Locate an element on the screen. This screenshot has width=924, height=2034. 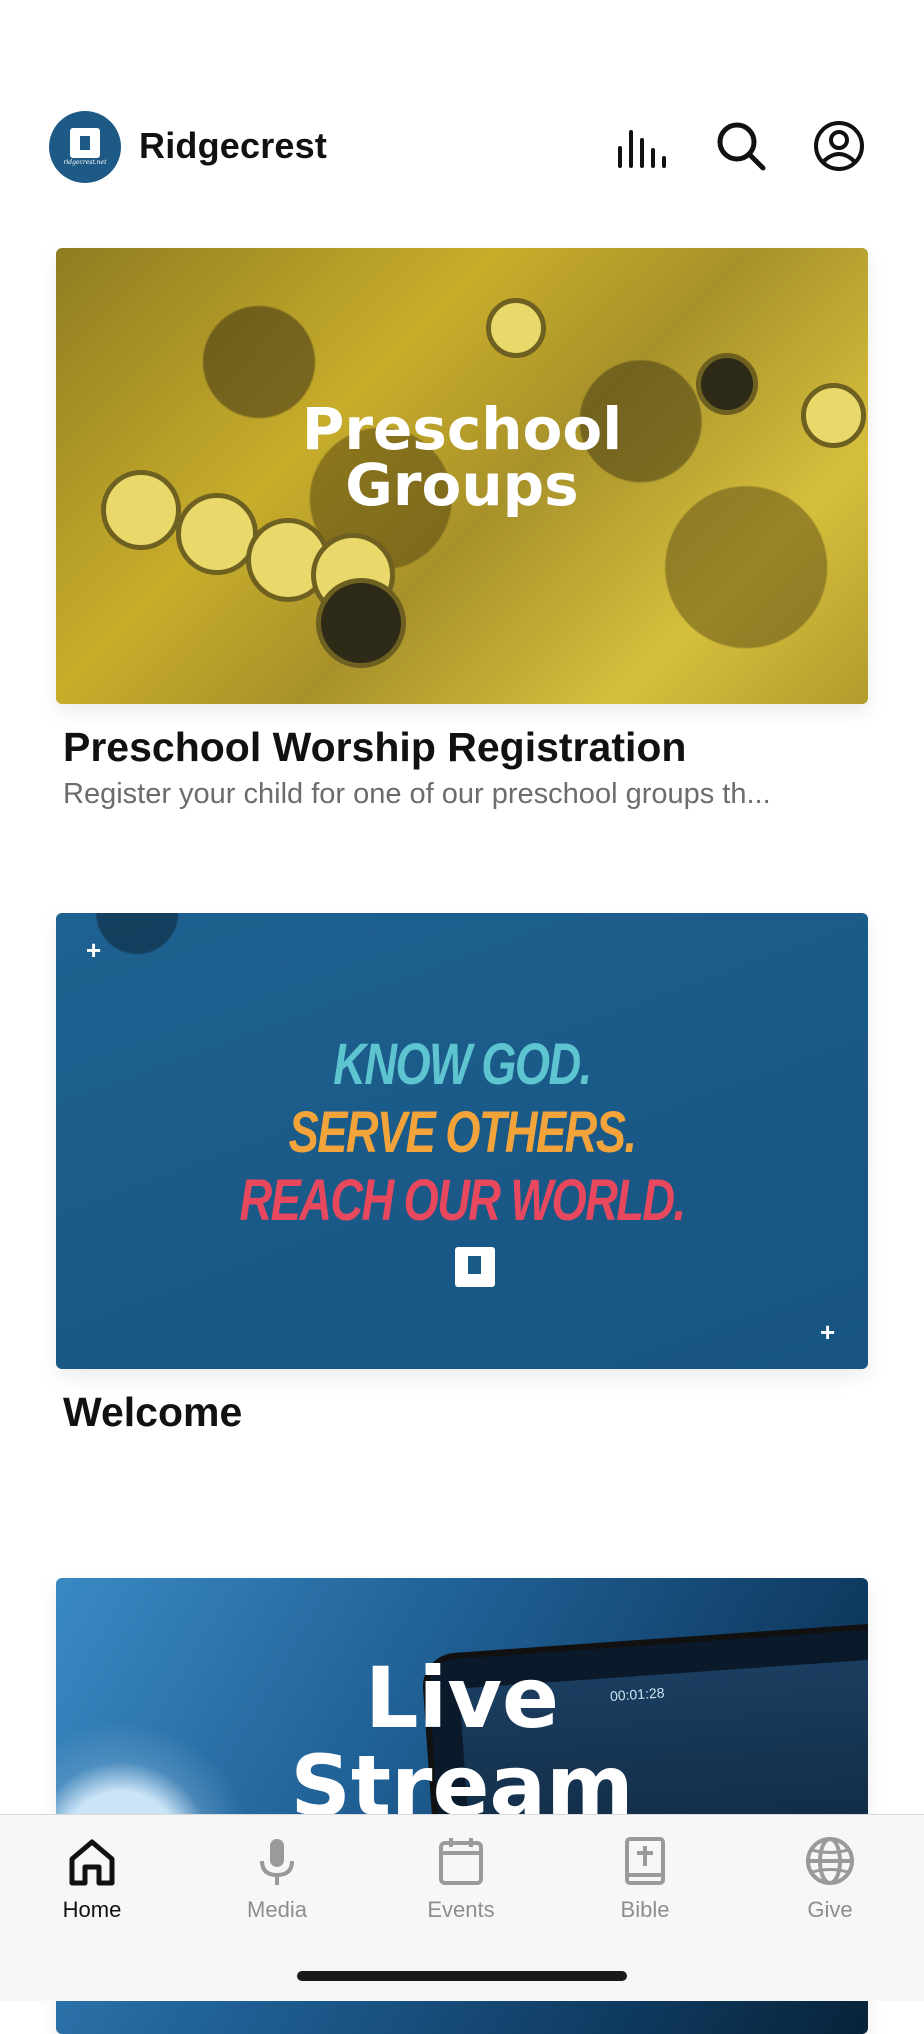
tab-label: Events is located at coordinates (461, 1909).